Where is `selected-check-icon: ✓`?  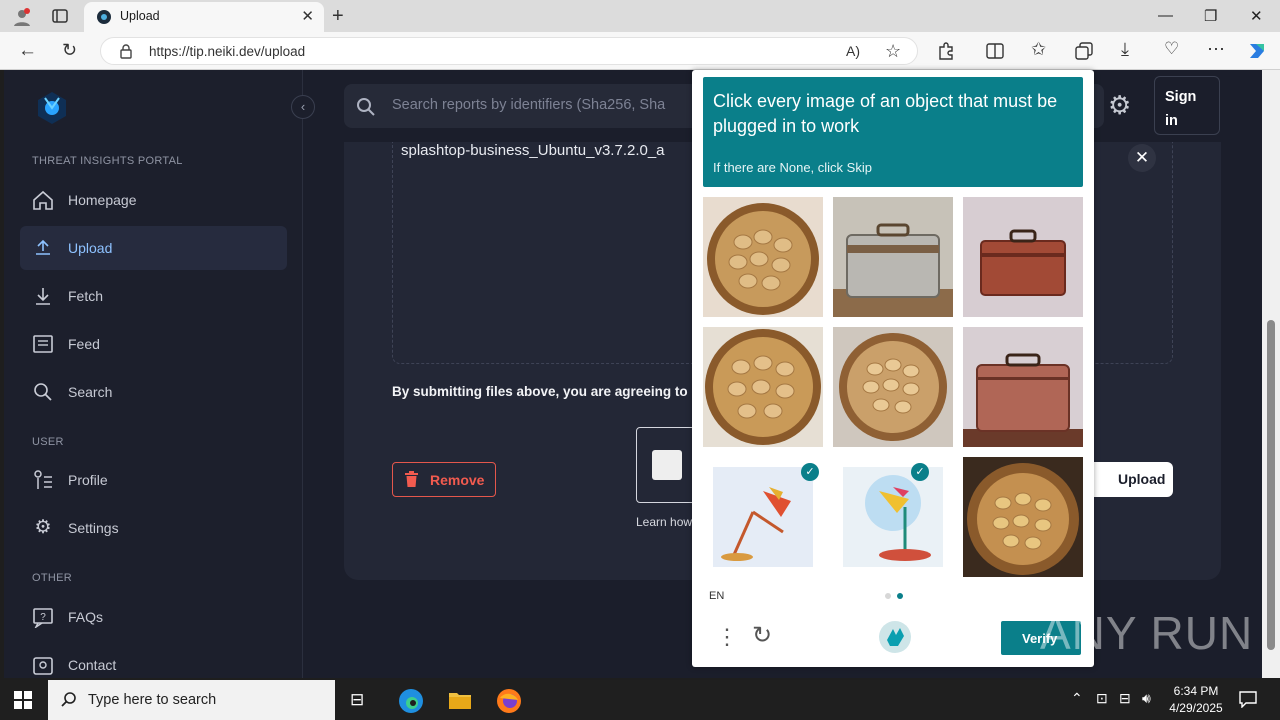 selected-check-icon: ✓ is located at coordinates (810, 472).